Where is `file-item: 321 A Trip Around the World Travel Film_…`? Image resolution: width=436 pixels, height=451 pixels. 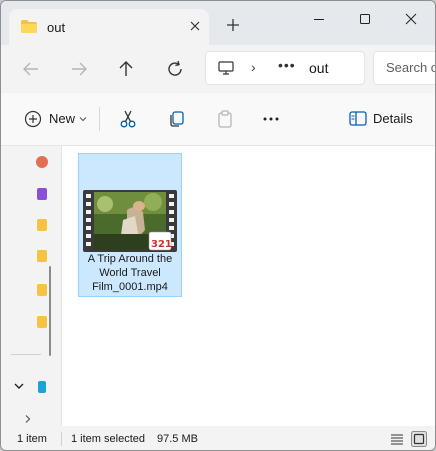
file-item: 321 A Trip Around the World Travel Film_… is located at coordinates (130, 225).